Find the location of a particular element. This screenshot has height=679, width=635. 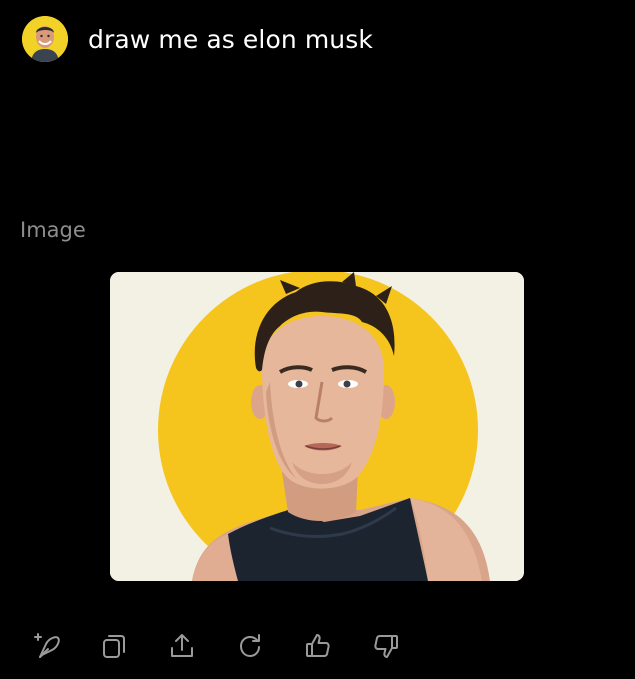

avatar-face-icon is located at coordinates (45, 39).